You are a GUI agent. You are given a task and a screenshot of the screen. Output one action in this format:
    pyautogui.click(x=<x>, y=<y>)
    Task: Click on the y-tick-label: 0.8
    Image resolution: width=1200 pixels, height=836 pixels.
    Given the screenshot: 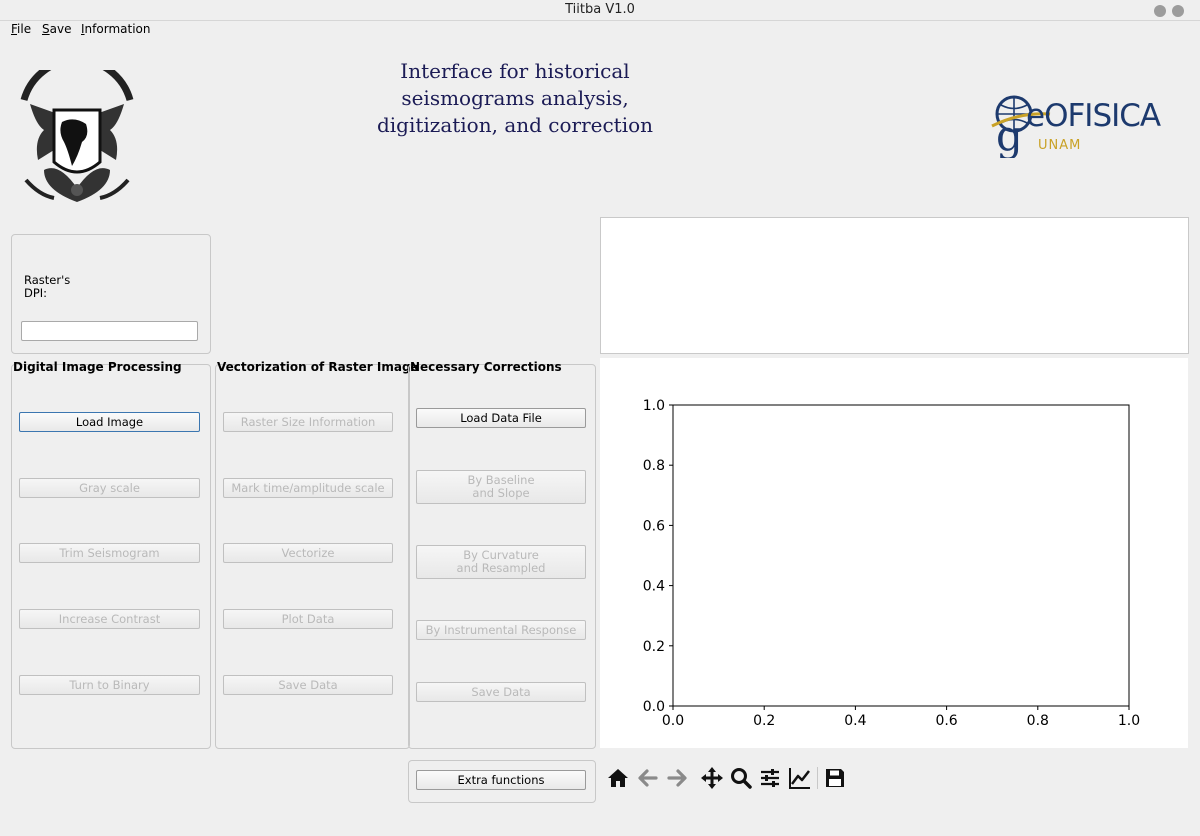 What is the action you would take?
    pyautogui.click(x=654, y=466)
    